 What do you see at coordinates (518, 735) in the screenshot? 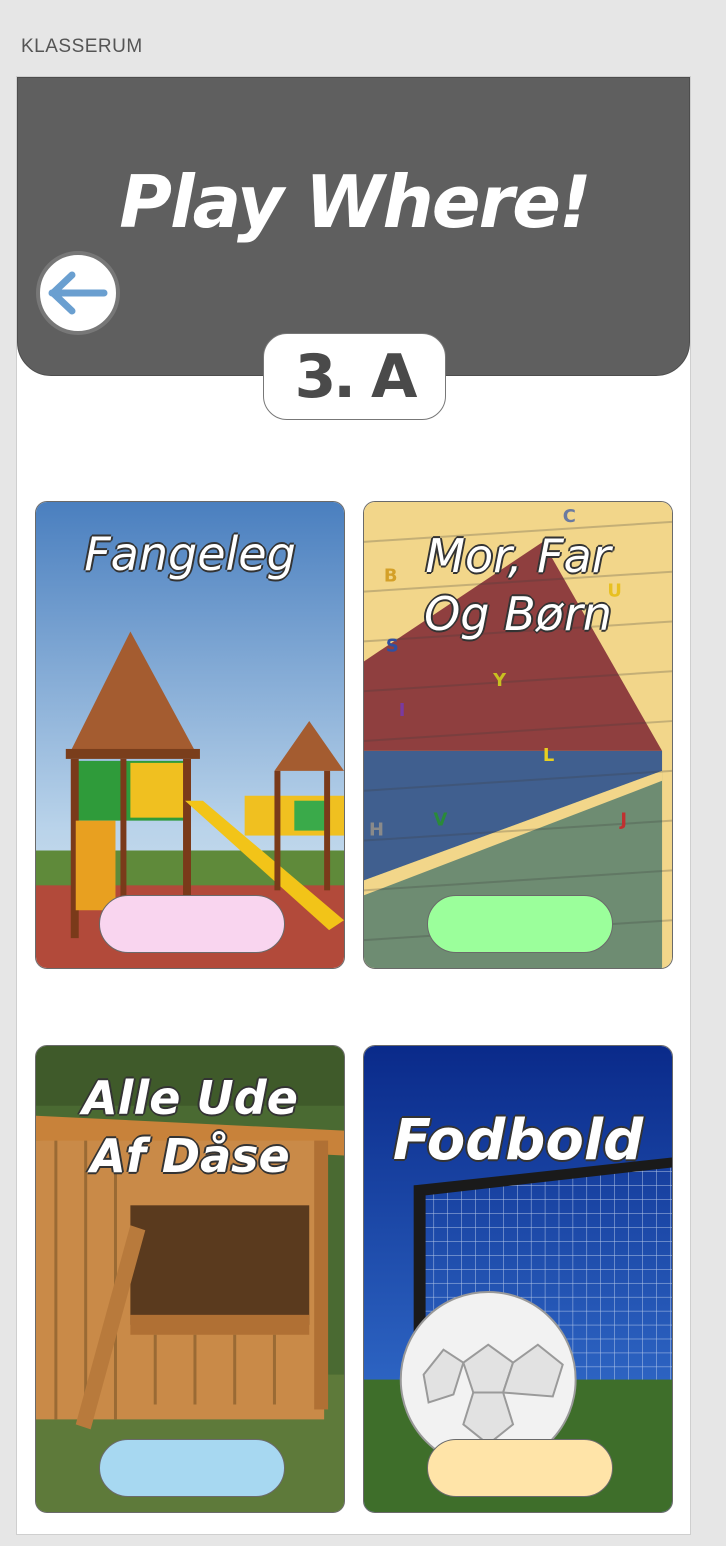
I see `activity-card-mor-far-og-born: B U S Y I L V J H C Mor, Far Og Børn` at bounding box center [518, 735].